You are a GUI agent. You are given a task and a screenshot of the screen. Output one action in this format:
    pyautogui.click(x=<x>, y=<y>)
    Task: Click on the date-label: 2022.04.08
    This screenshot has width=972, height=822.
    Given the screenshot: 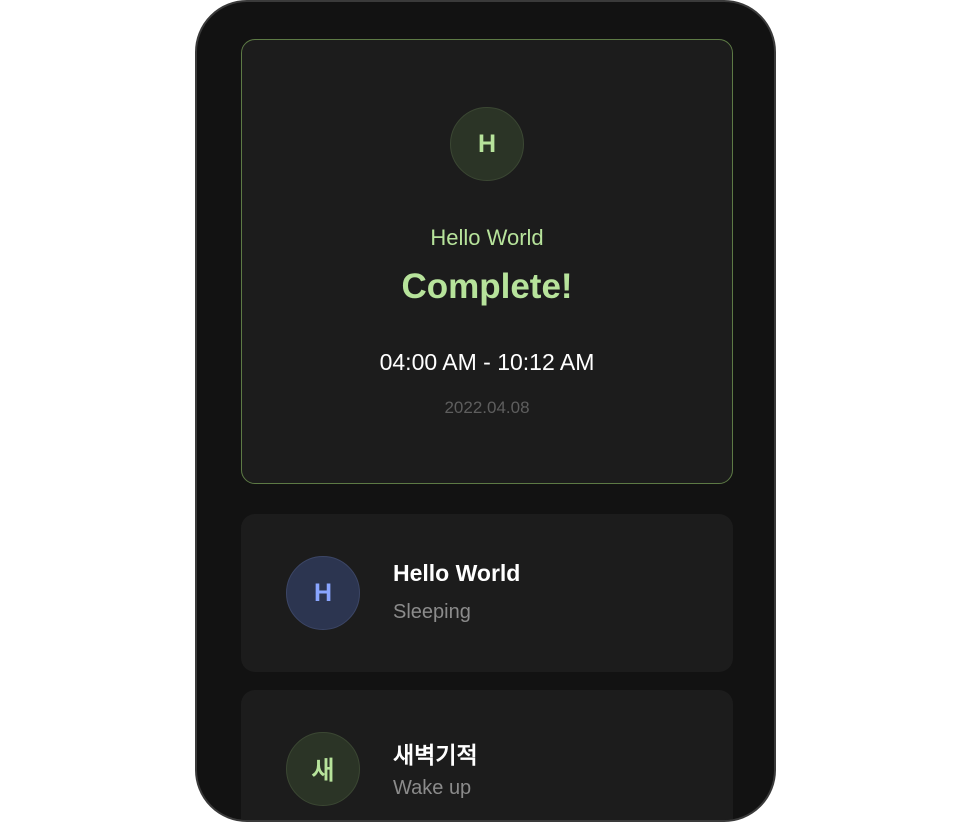 What is the action you would take?
    pyautogui.click(x=487, y=407)
    